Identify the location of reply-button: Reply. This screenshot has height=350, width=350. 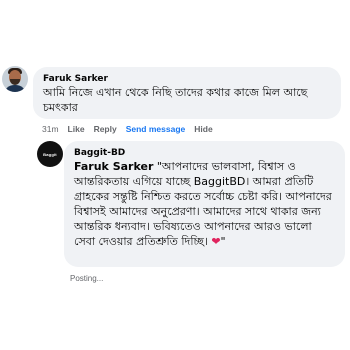
(105, 129).